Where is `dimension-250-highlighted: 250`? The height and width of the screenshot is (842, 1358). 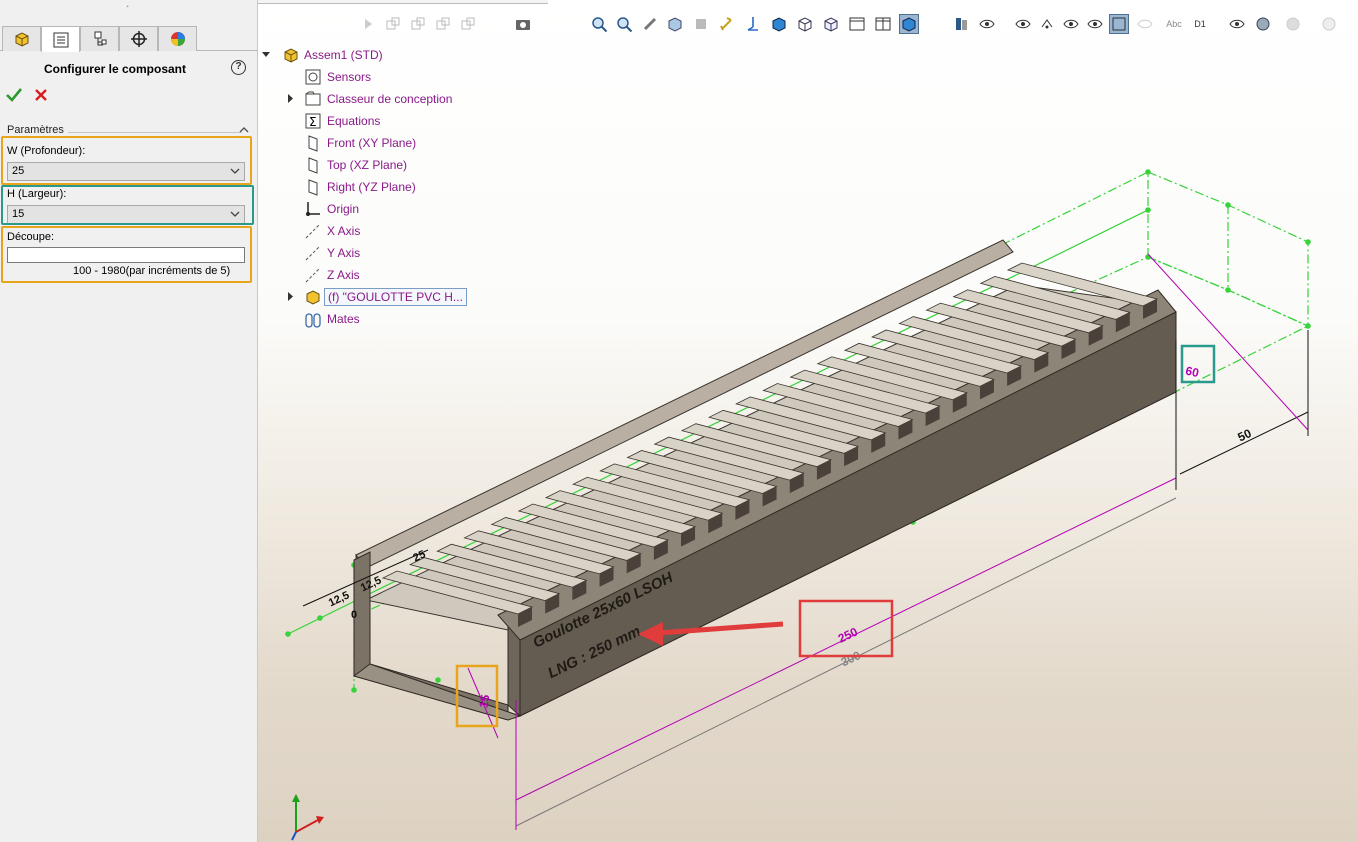
dimension-250-highlighted: 250 is located at coordinates (848, 634).